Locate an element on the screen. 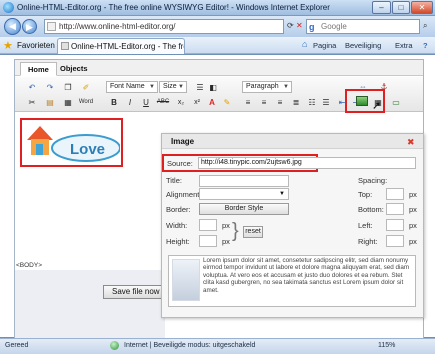 This screenshot has width=435, height=354. bold-button: B is located at coordinates (114, 102).